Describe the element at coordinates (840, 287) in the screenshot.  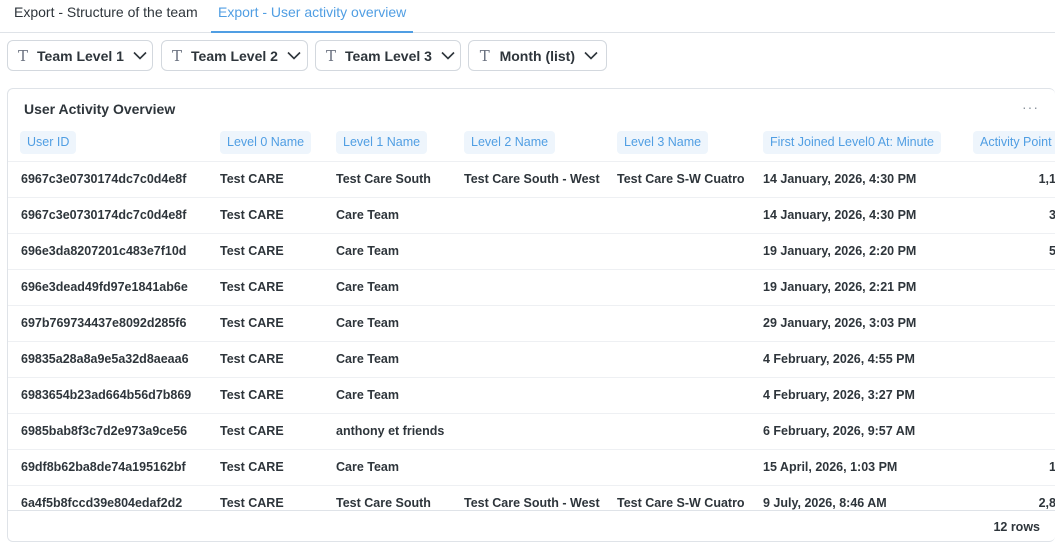
I see `cell-first-joined: 19 January, 2026, 2:21 PM` at that location.